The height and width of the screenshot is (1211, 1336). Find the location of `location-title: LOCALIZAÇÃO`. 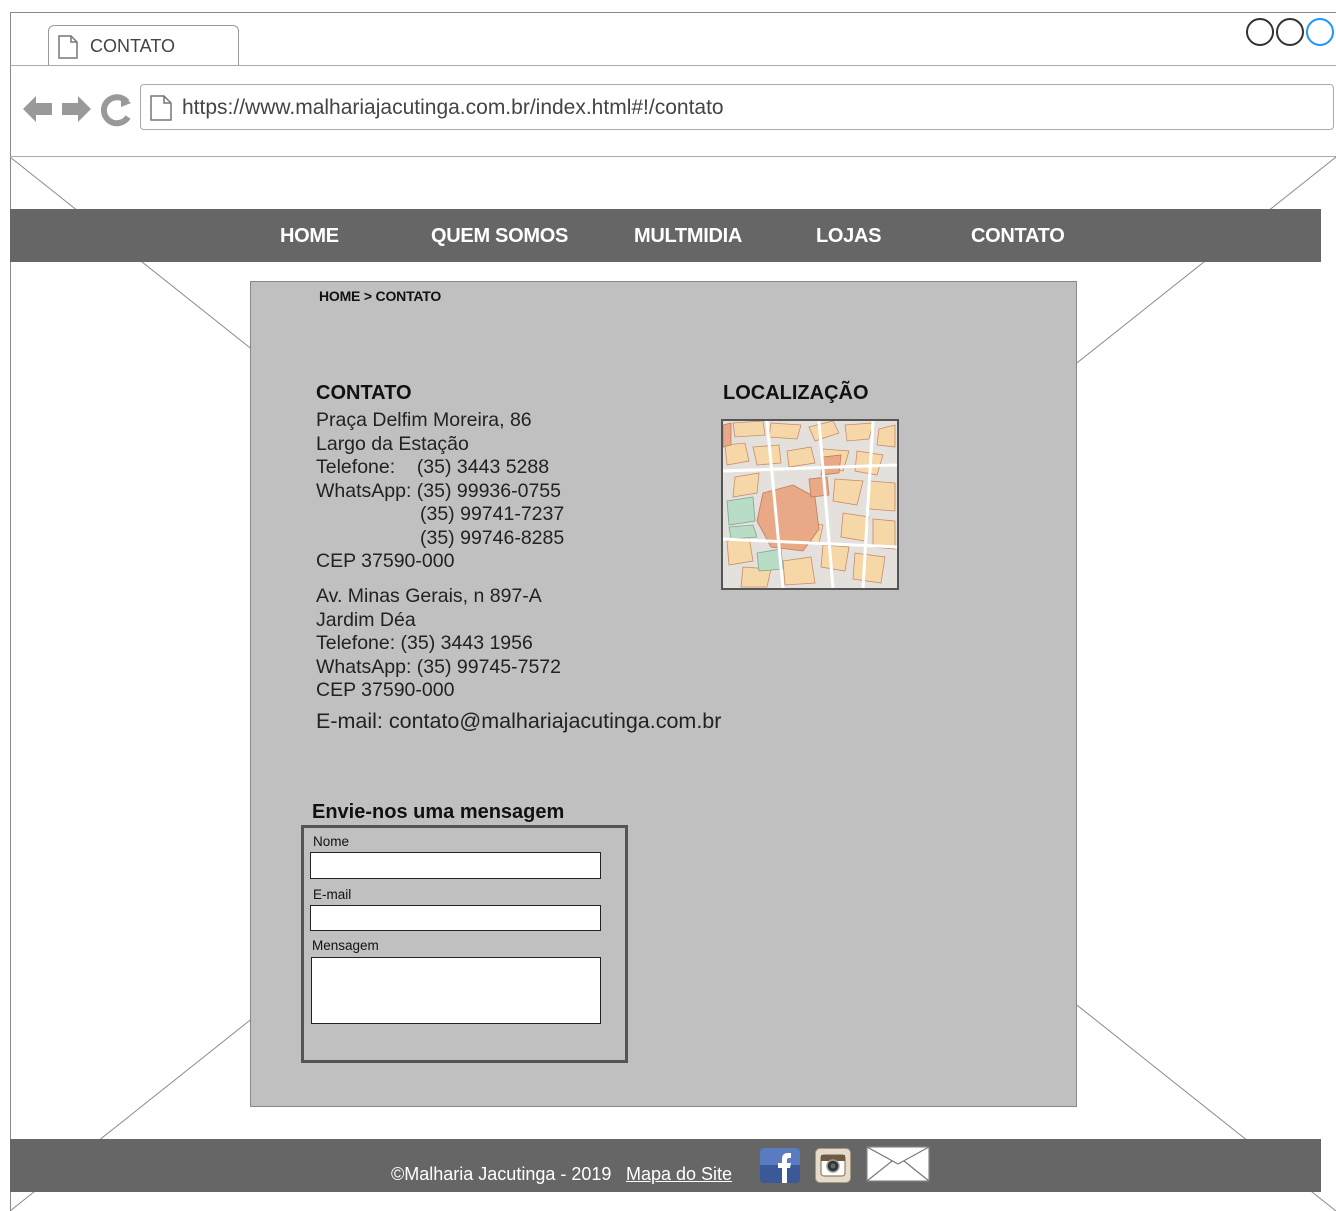

location-title: LOCALIZAÇÃO is located at coordinates (796, 393).